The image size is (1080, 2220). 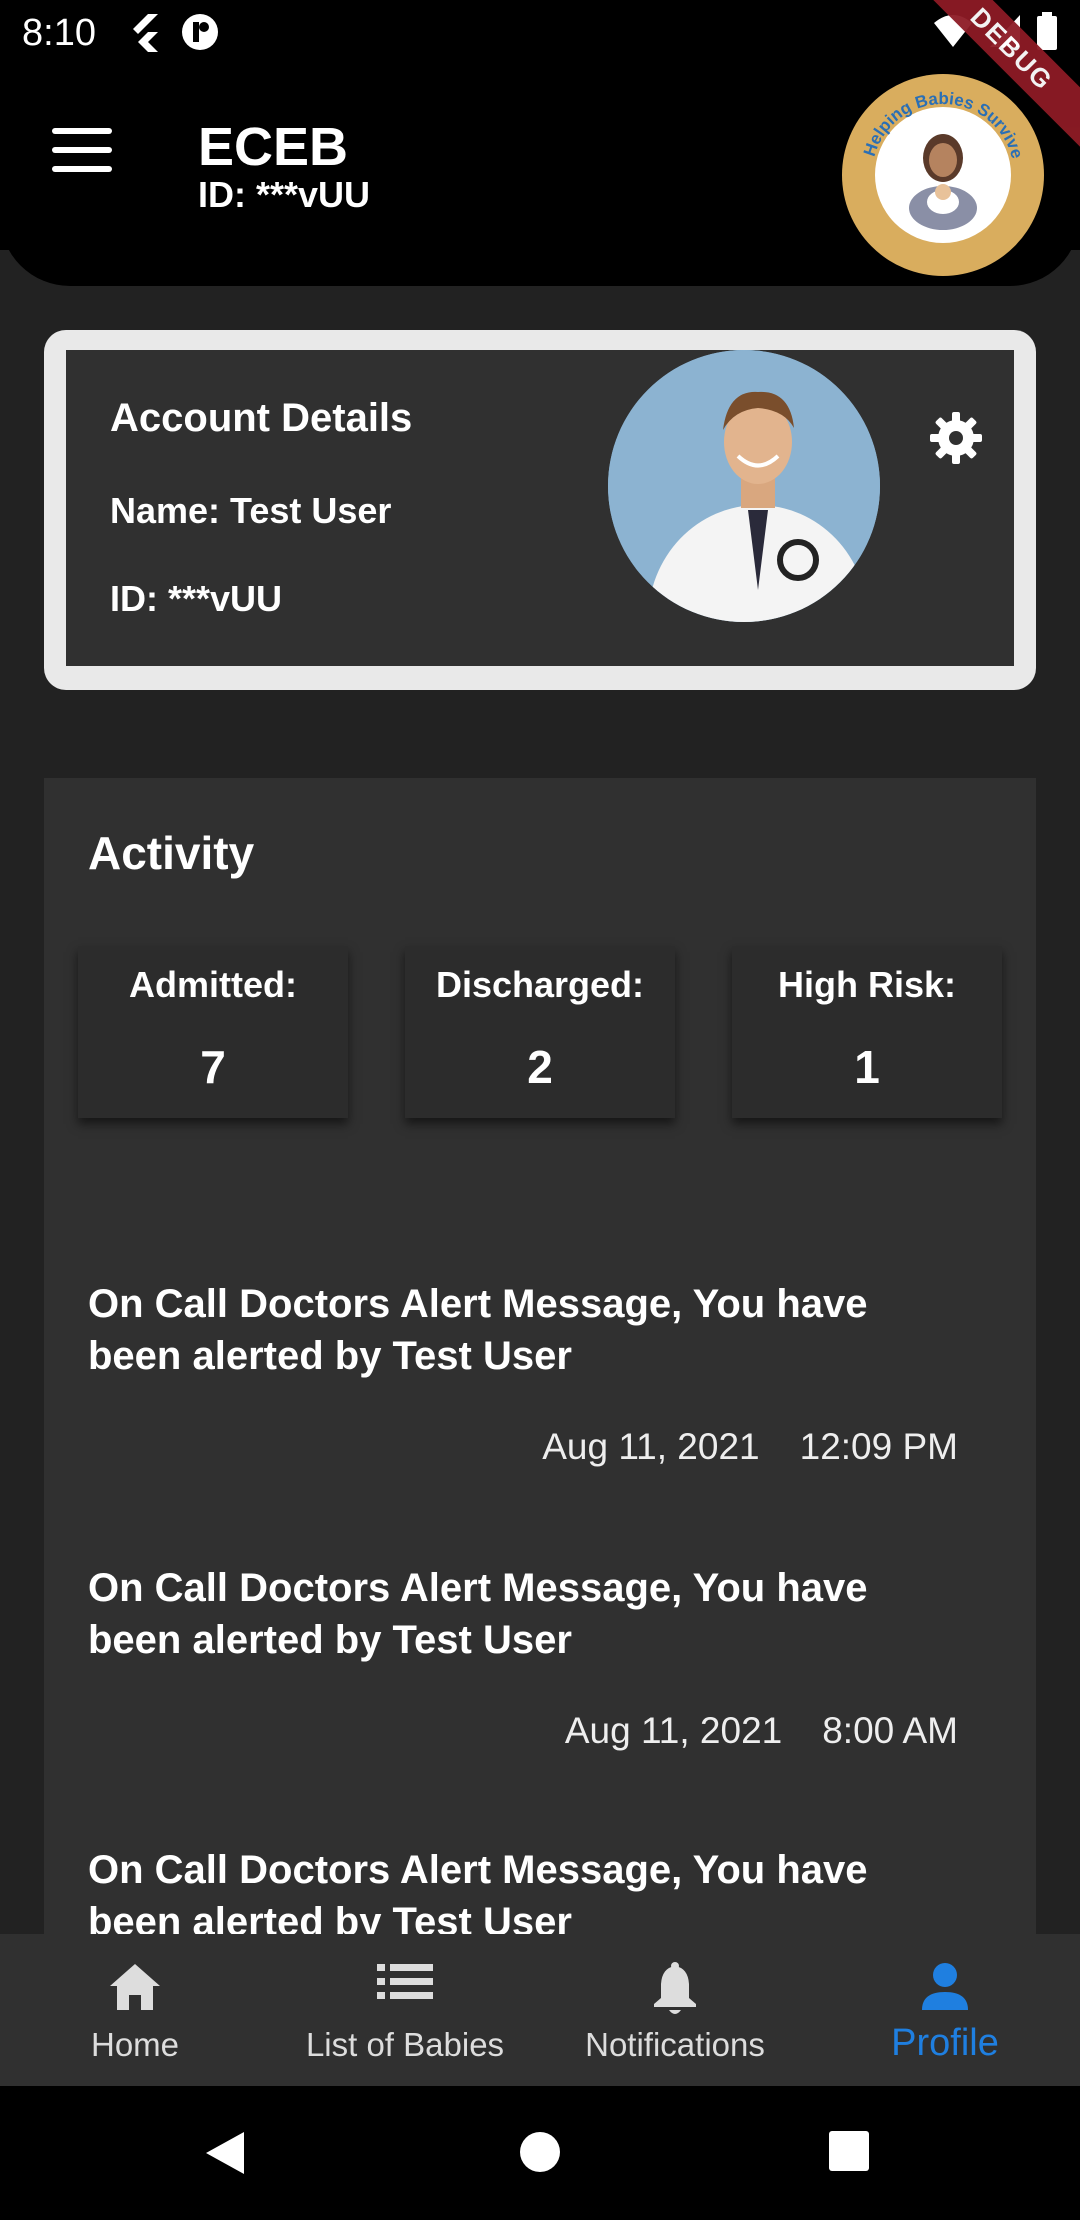 What do you see at coordinates (540, 1067) in the screenshot?
I see `stat-value: 2` at bounding box center [540, 1067].